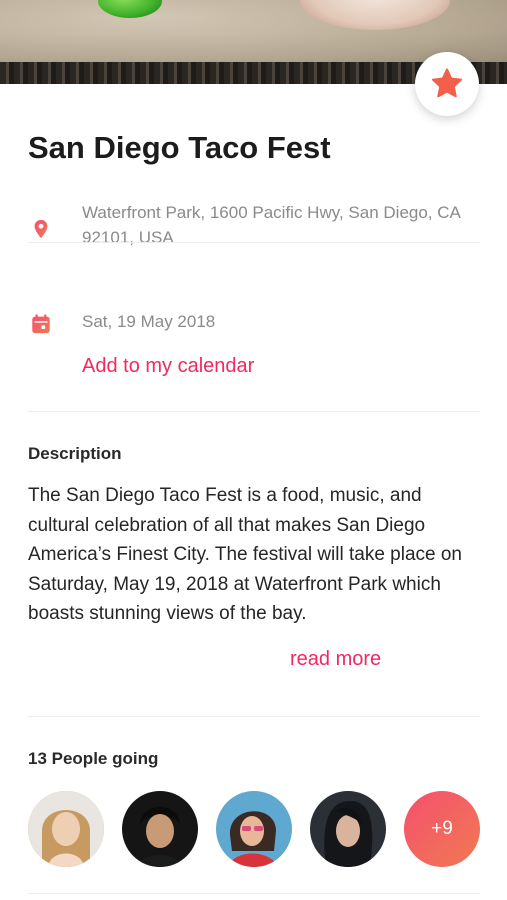  What do you see at coordinates (149, 321) in the screenshot?
I see `event-date: Sat, 19 May 2018` at bounding box center [149, 321].